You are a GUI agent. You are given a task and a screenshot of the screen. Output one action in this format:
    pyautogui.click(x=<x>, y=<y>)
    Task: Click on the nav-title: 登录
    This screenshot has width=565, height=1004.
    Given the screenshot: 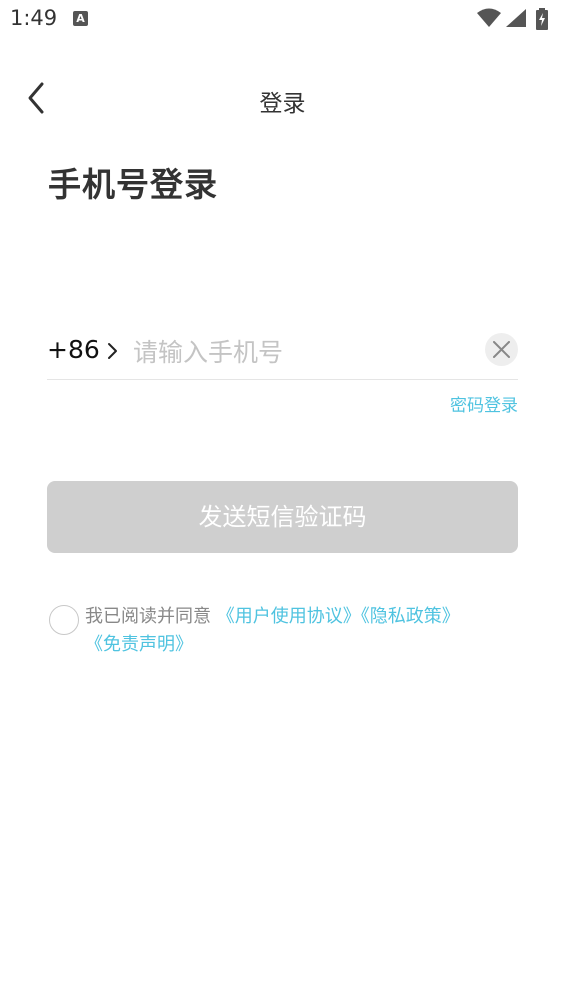 What is the action you would take?
    pyautogui.click(x=282, y=104)
    